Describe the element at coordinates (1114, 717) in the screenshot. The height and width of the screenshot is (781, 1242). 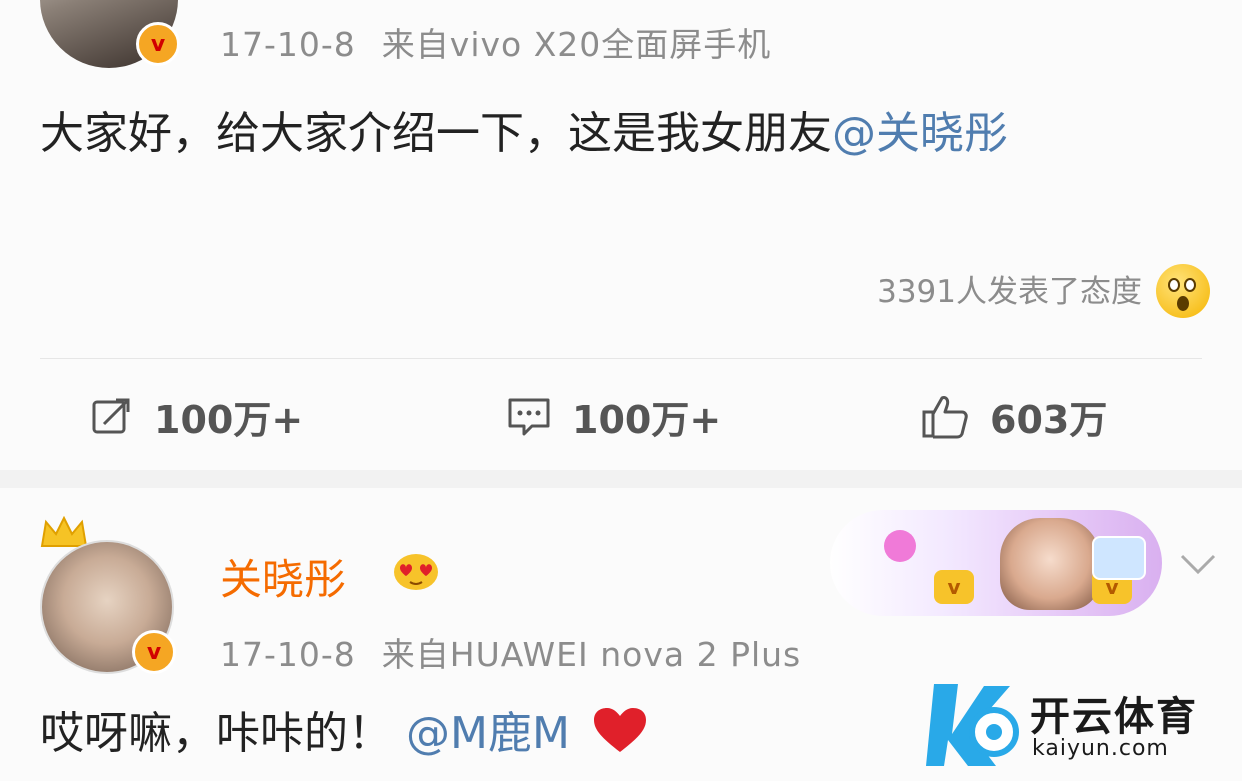
I see `watermark-name: 开云体育` at that location.